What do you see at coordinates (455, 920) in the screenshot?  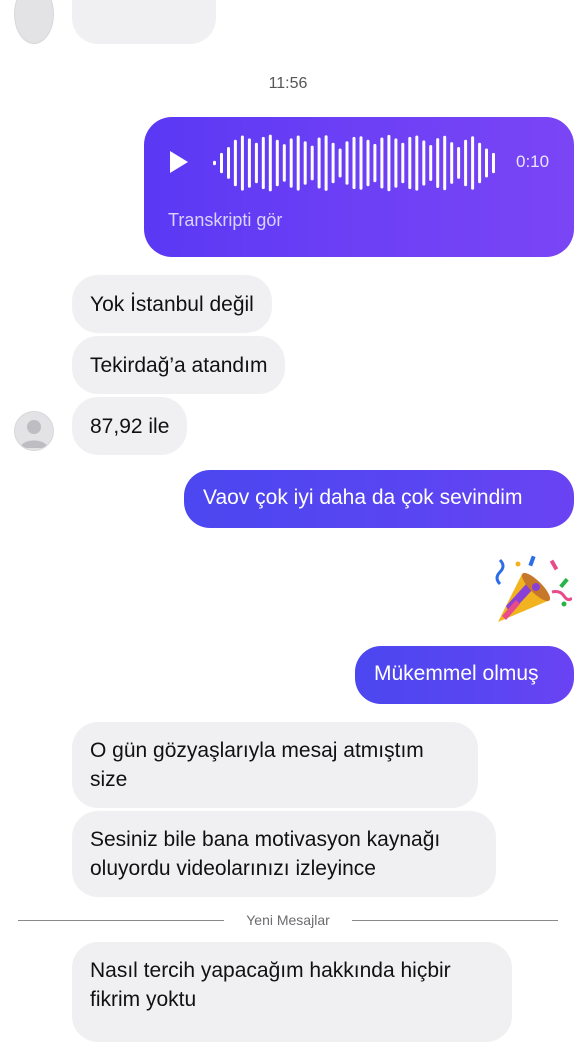 I see `divider-line-right` at bounding box center [455, 920].